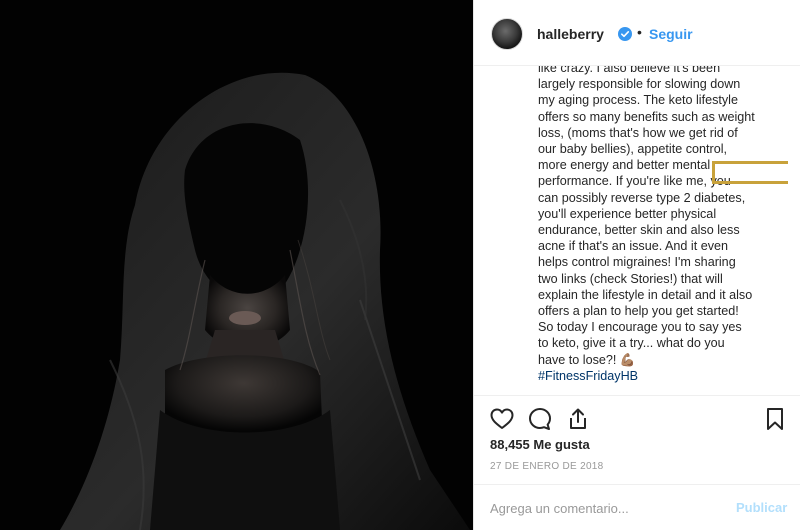 This screenshot has height=530, width=800. What do you see at coordinates (638, 132) in the screenshot?
I see `caption-line: loss, (moms that's how we get rid of` at bounding box center [638, 132].